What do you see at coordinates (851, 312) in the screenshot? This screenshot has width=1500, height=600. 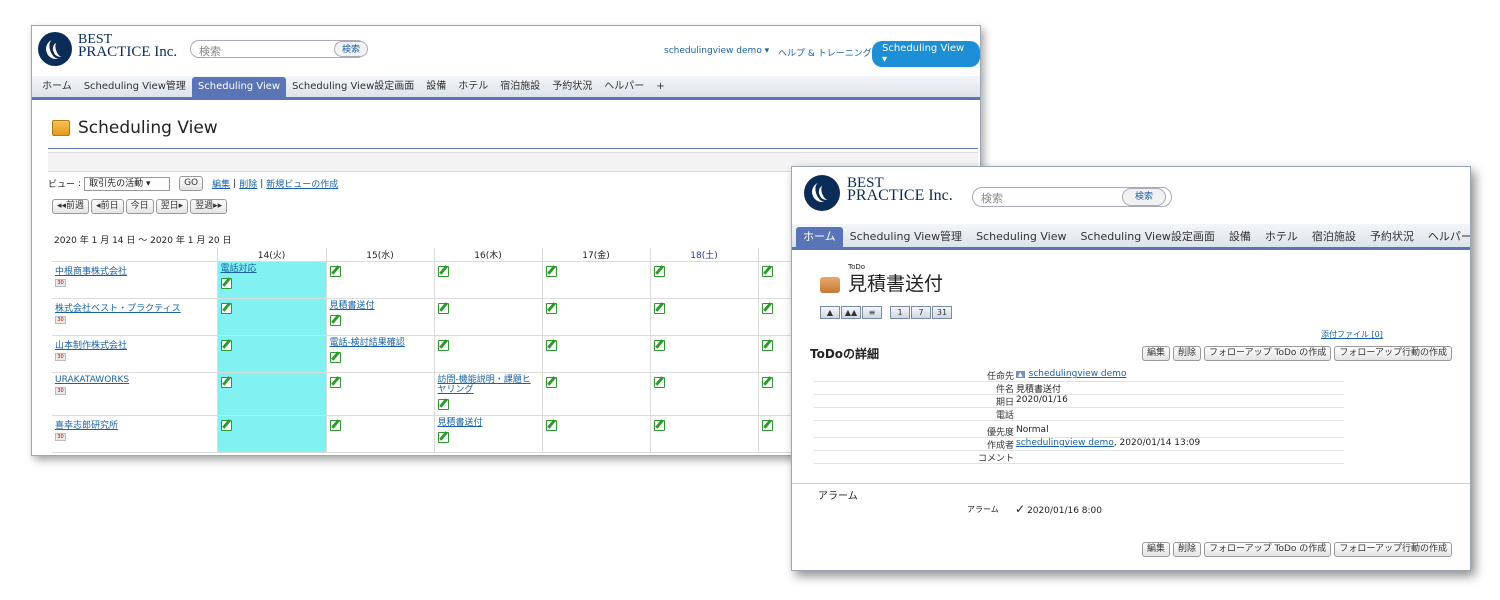 I see `multi-user-icon: ▲▲` at bounding box center [851, 312].